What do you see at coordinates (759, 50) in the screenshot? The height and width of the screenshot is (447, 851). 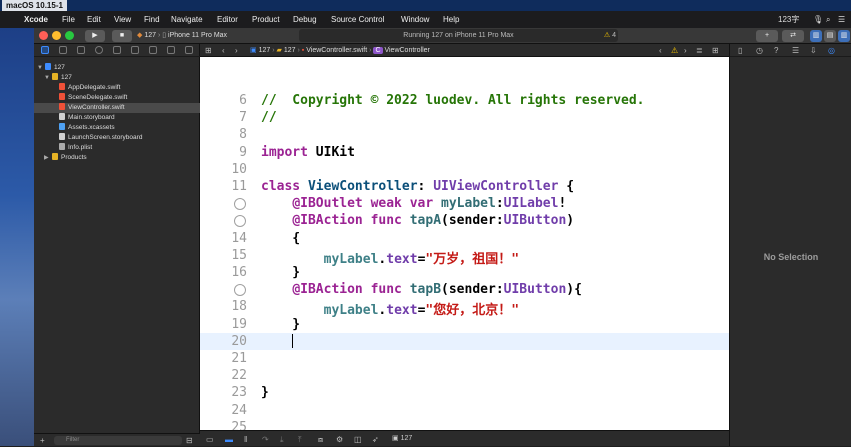 I see `history-inspector-icon: ◷` at bounding box center [759, 50].